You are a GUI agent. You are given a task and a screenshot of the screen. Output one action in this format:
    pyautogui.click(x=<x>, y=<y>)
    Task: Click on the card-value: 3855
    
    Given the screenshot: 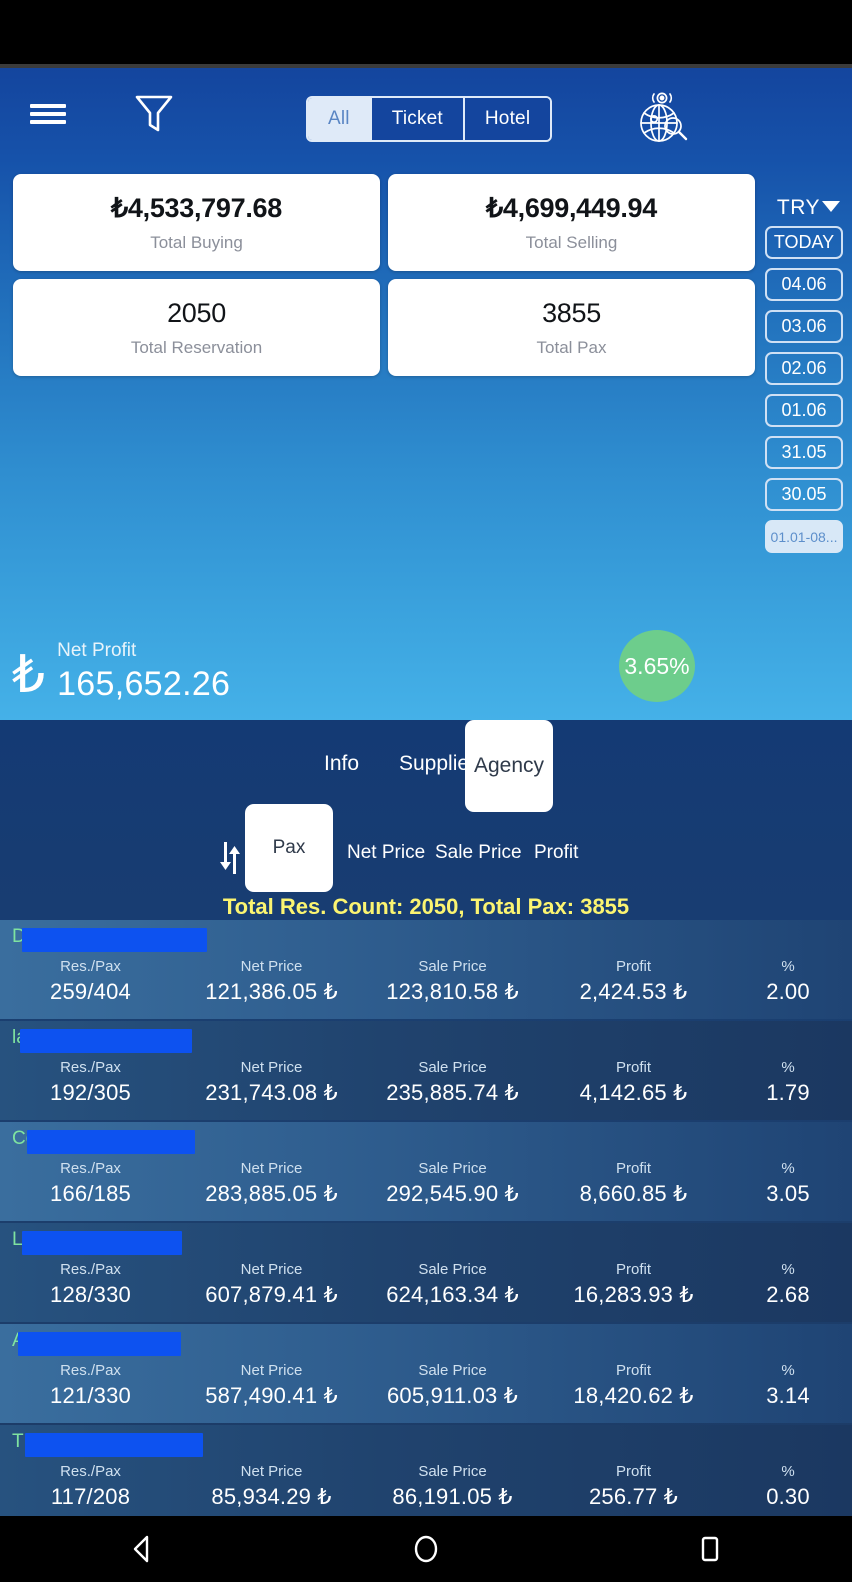 What is the action you would take?
    pyautogui.click(x=571, y=312)
    